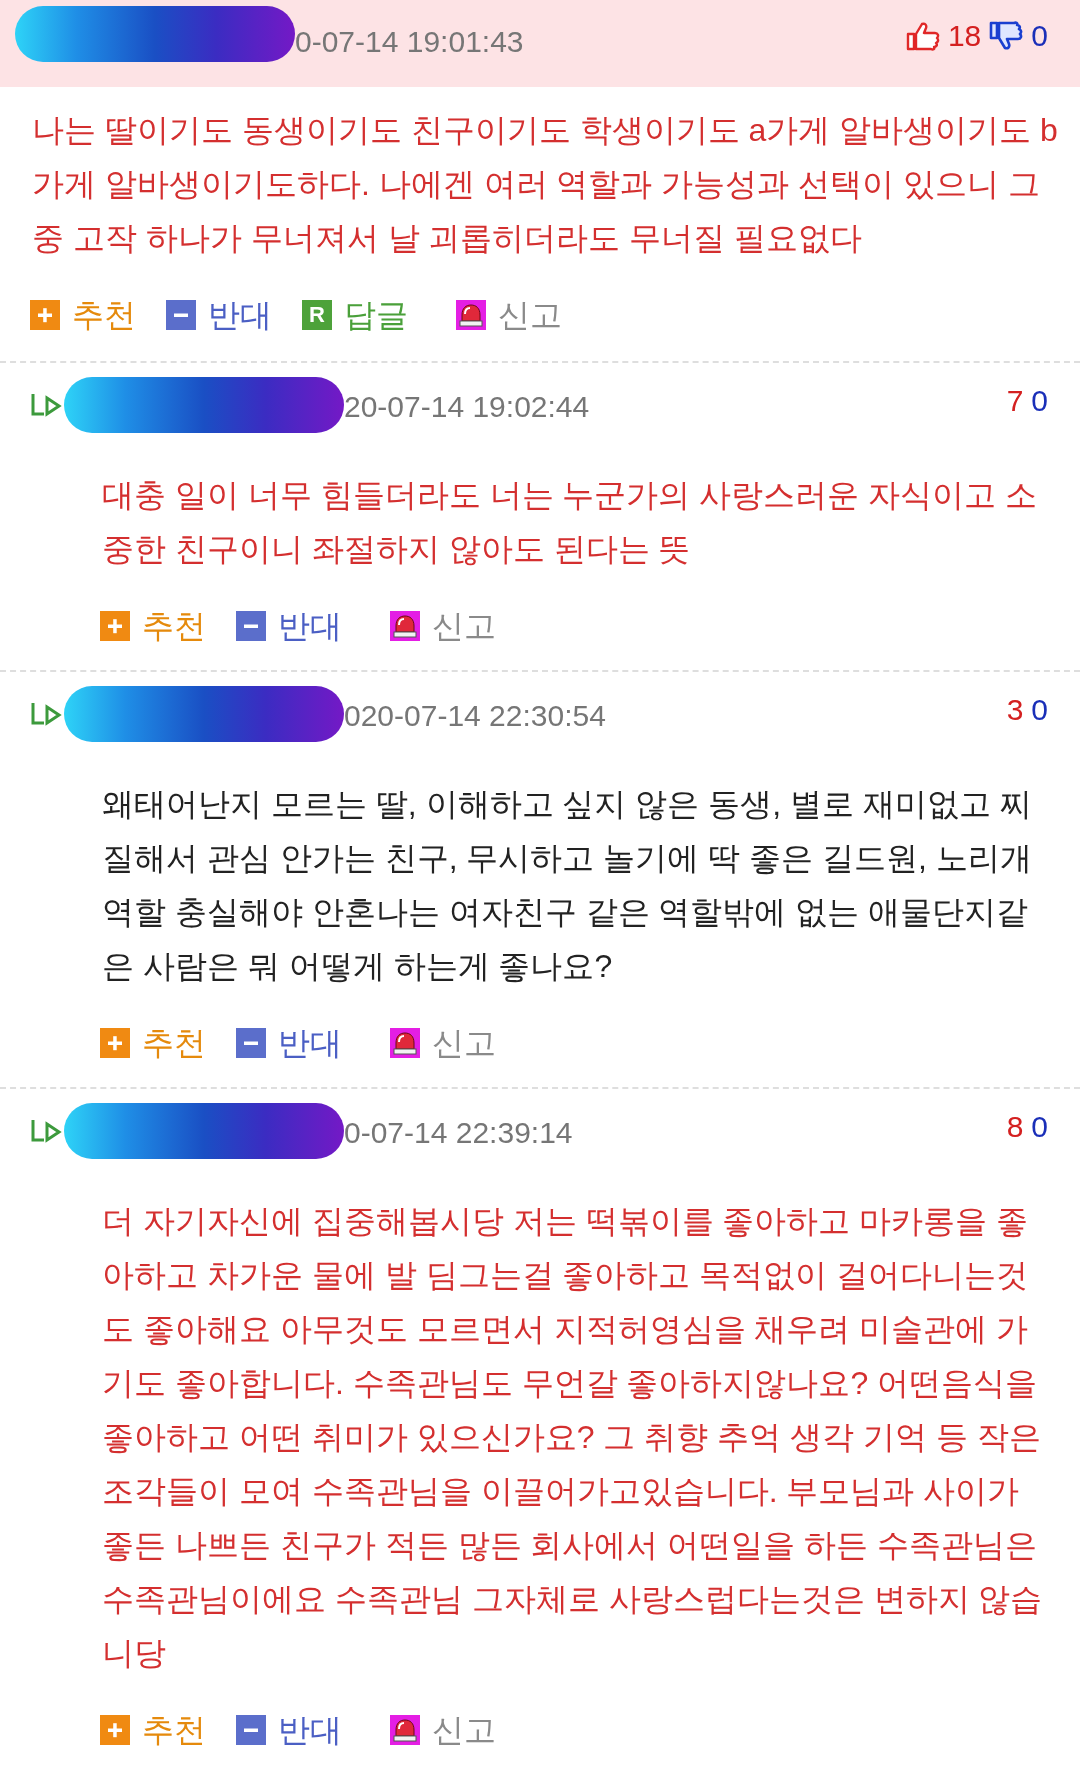 The height and width of the screenshot is (1774, 1080). I want to click on comment-date: 020-07-14 22:30:54, so click(475, 716).